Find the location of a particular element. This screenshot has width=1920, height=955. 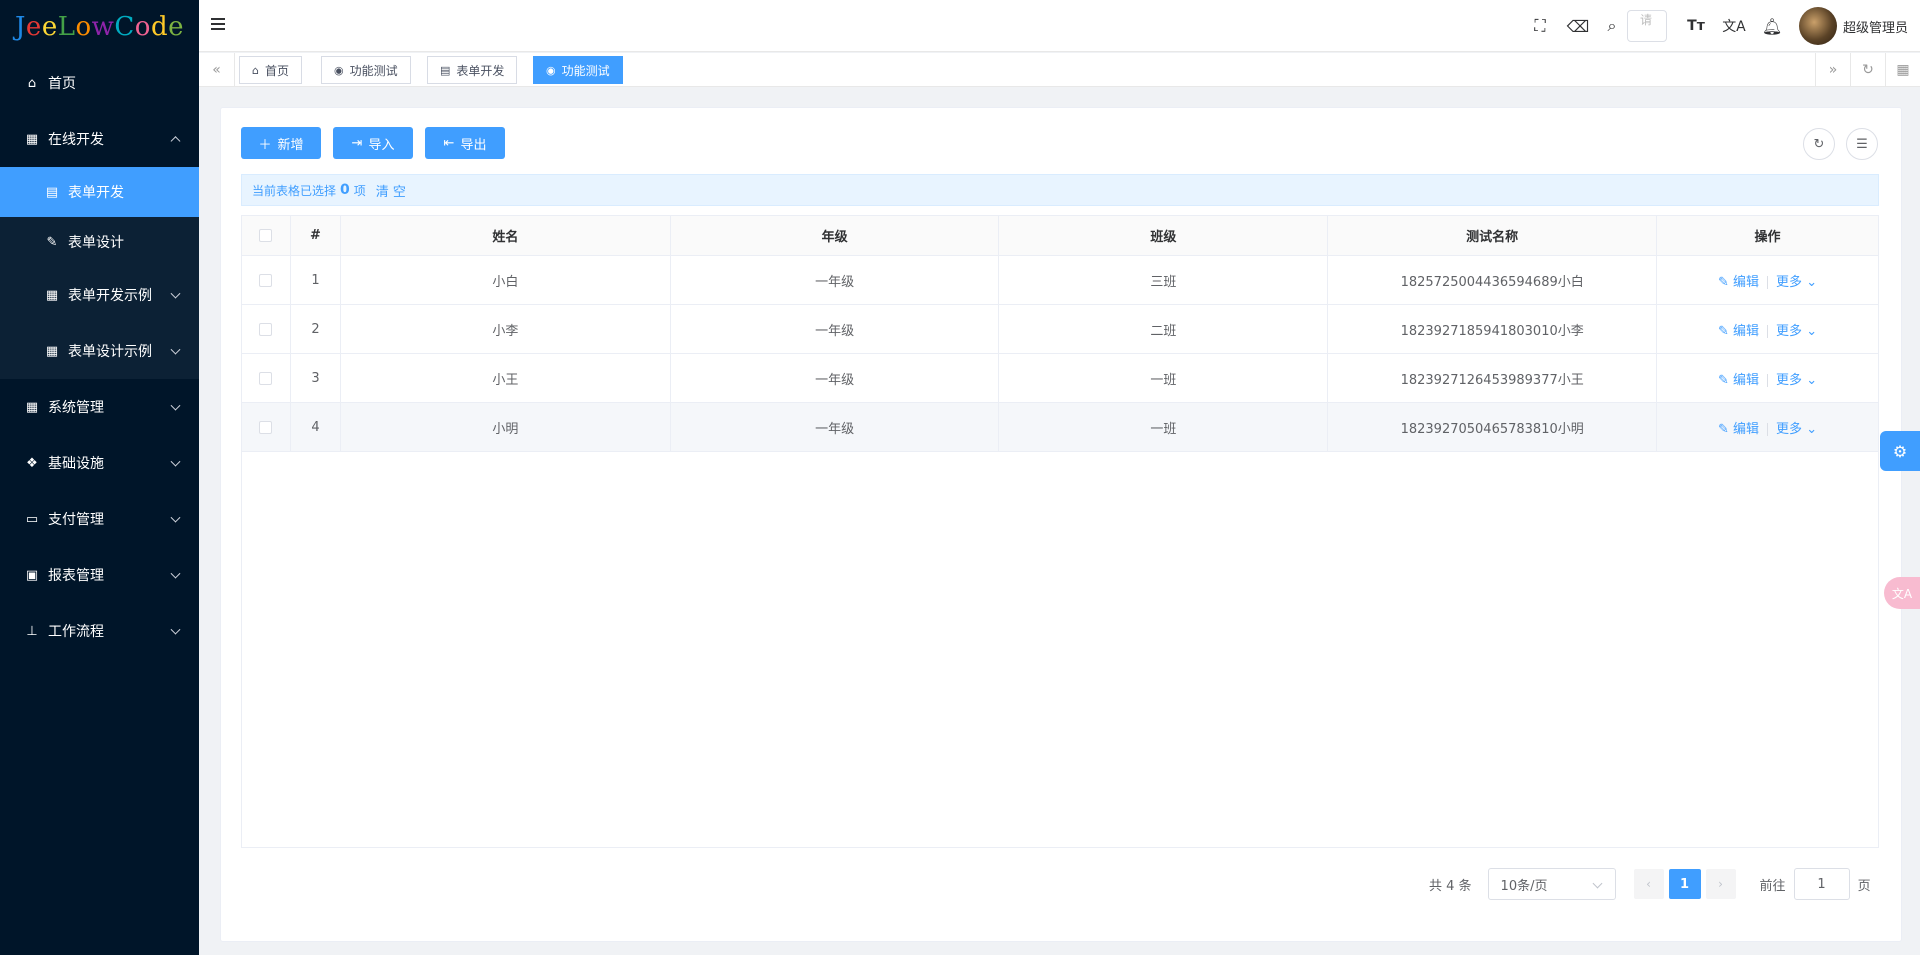

import-button-label: 导入 is located at coordinates (381, 145).